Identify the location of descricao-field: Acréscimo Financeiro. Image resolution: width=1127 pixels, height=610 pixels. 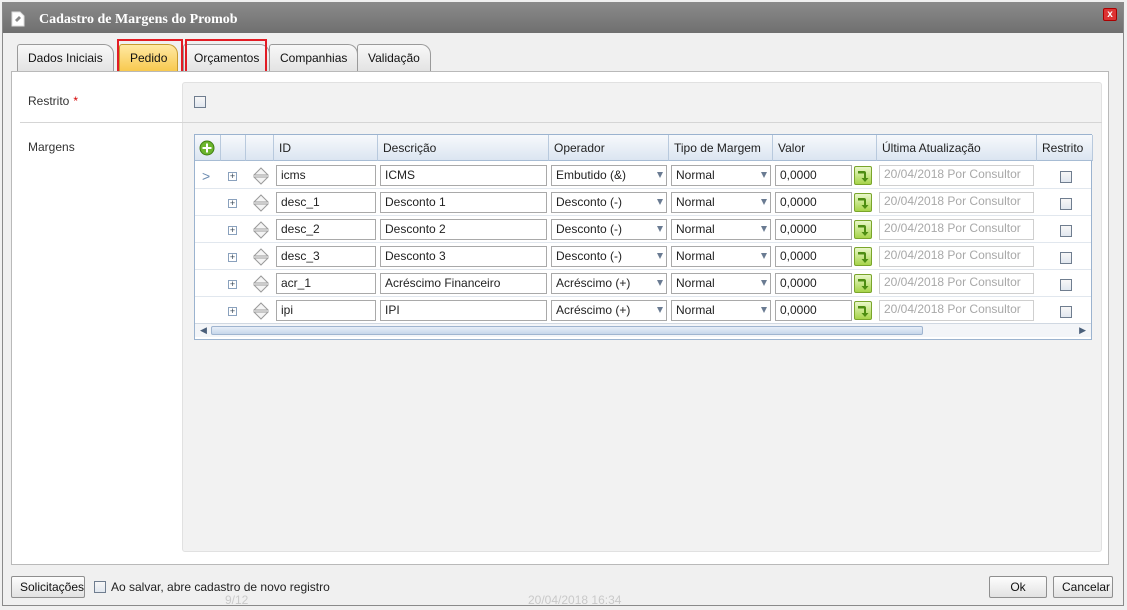
(463, 283).